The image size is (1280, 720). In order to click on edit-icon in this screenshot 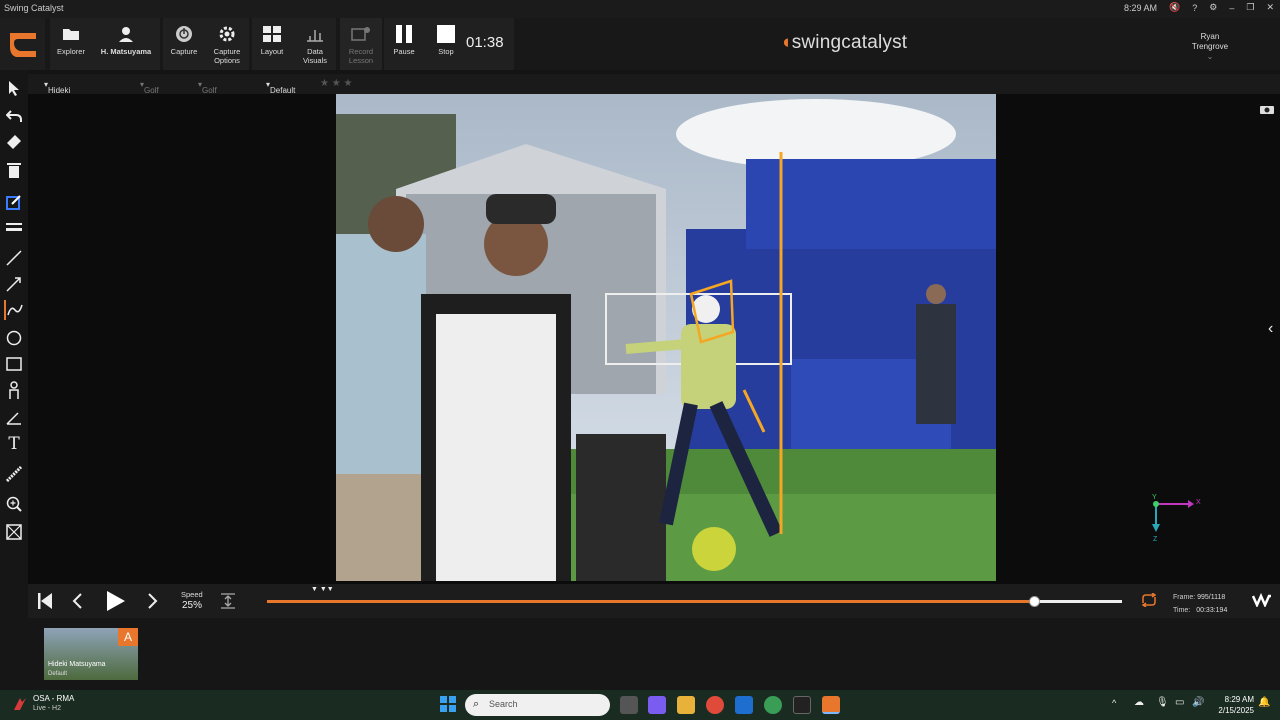, I will do `click(14, 202)`.